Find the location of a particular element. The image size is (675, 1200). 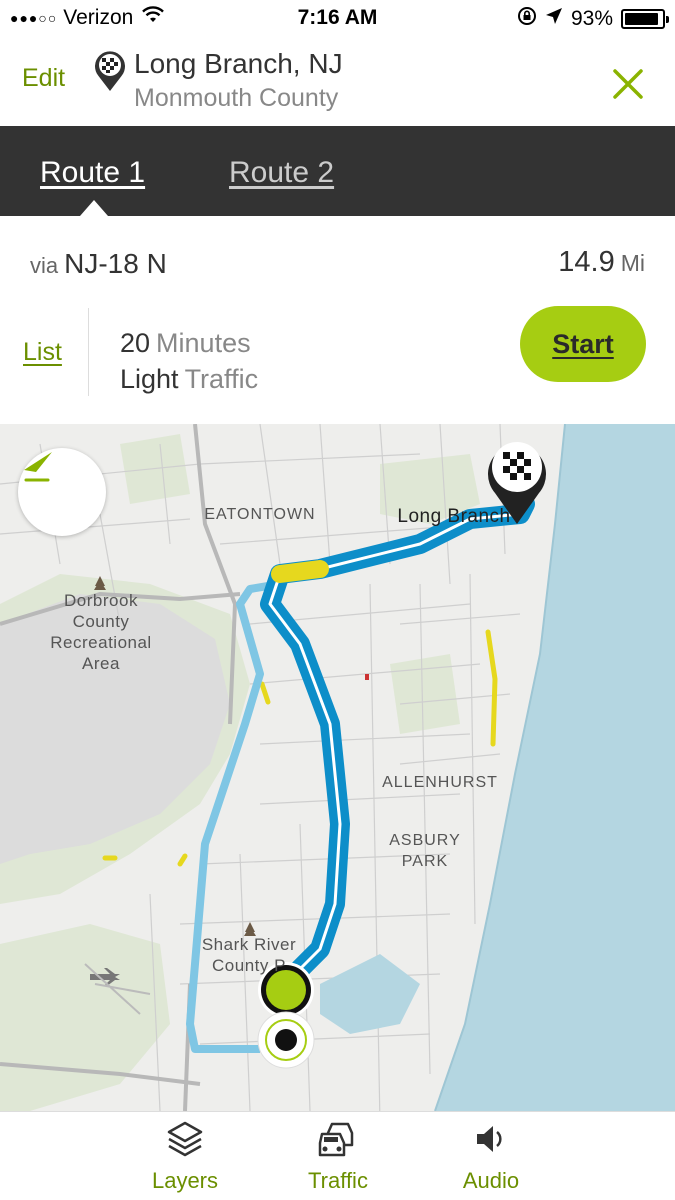

route-traffic: Light Traffic is located at coordinates (189, 379).